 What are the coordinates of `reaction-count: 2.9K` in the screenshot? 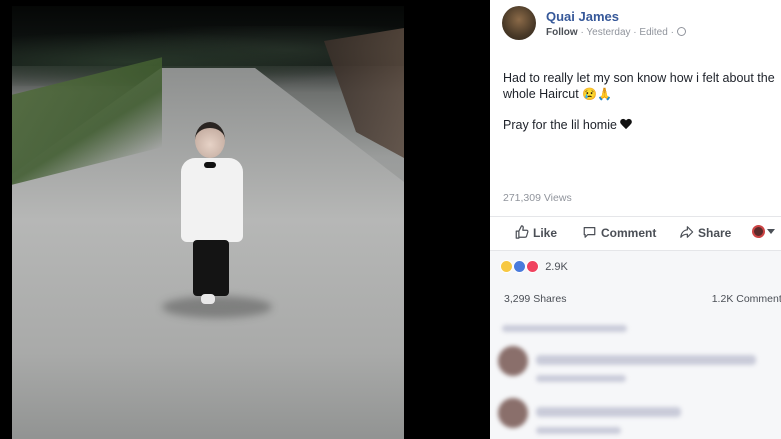 It's located at (556, 267).